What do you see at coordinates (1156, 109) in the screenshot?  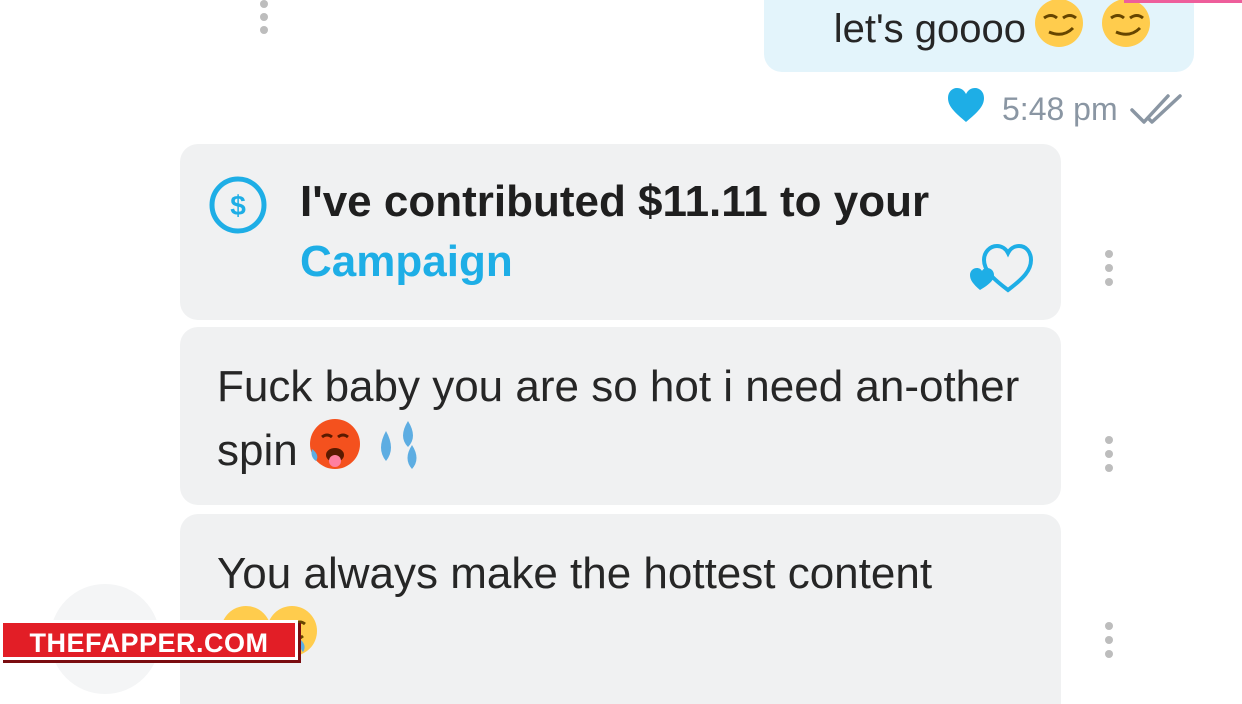 I see `double-check-icon` at bounding box center [1156, 109].